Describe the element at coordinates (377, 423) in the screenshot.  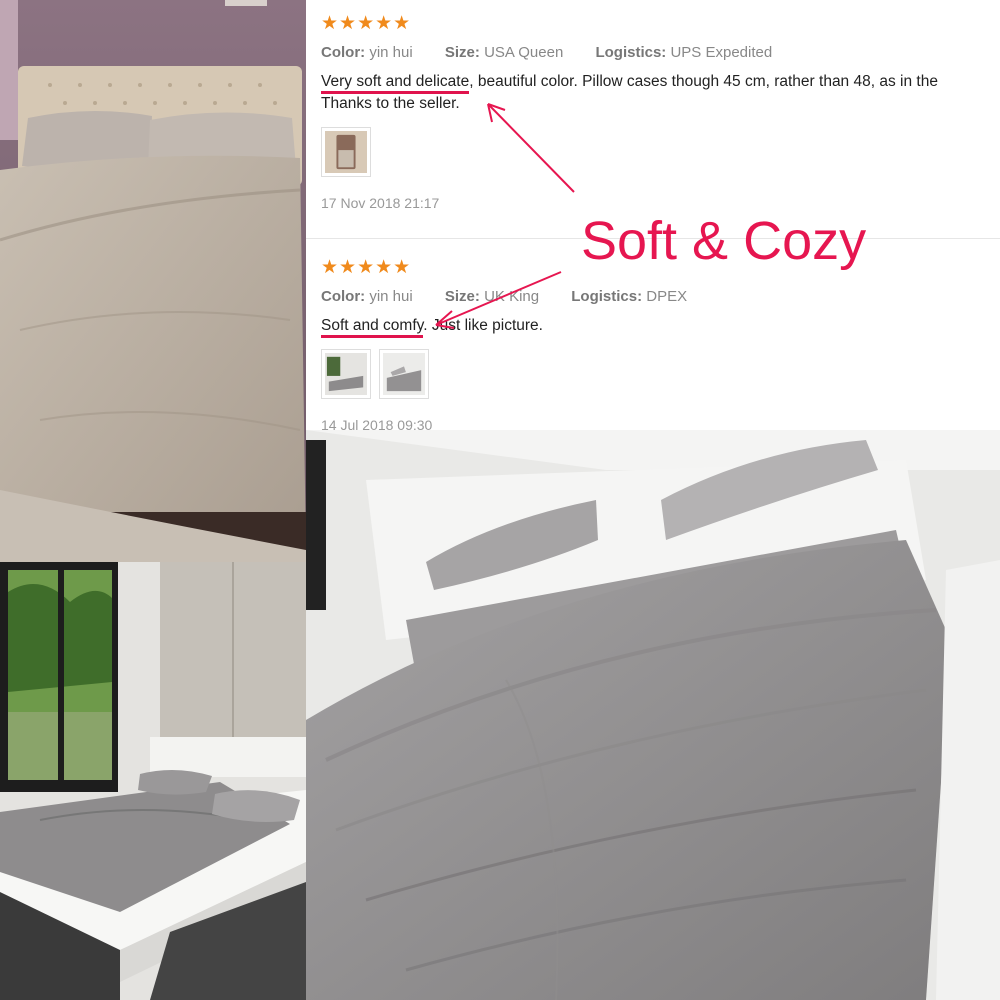
I see `review-date: 14 Jul 2018 09:30` at that location.